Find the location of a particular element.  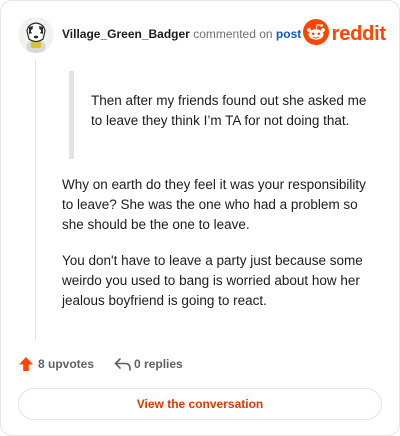

reply-count: 0 replies is located at coordinates (158, 364).